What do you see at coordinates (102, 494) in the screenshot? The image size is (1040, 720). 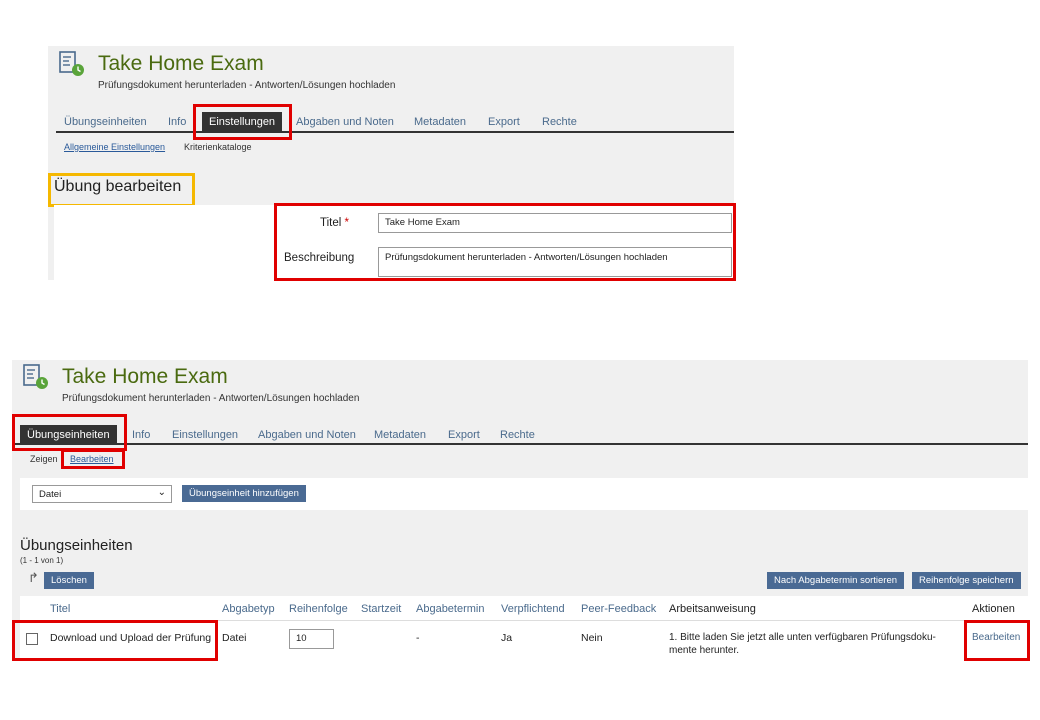 I see `type-select: Datei ⌄` at bounding box center [102, 494].